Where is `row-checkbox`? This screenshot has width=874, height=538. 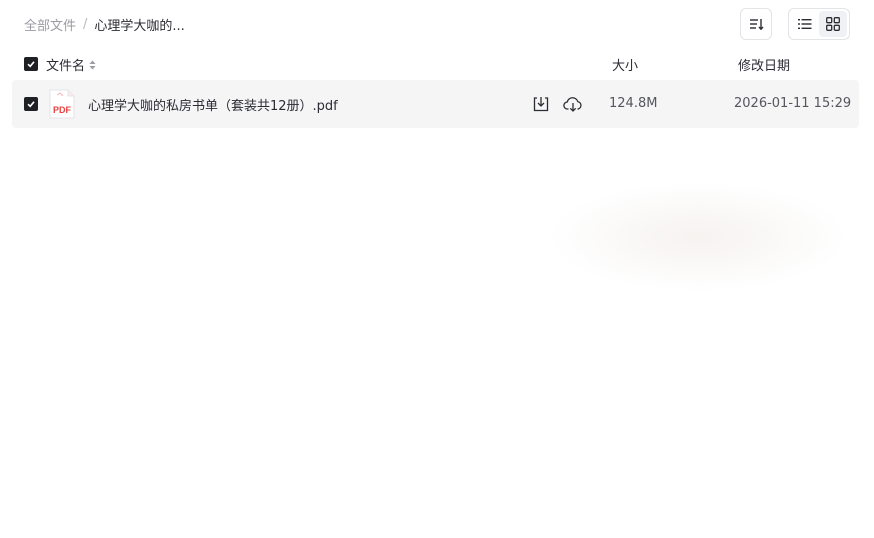
row-checkbox is located at coordinates (31, 104).